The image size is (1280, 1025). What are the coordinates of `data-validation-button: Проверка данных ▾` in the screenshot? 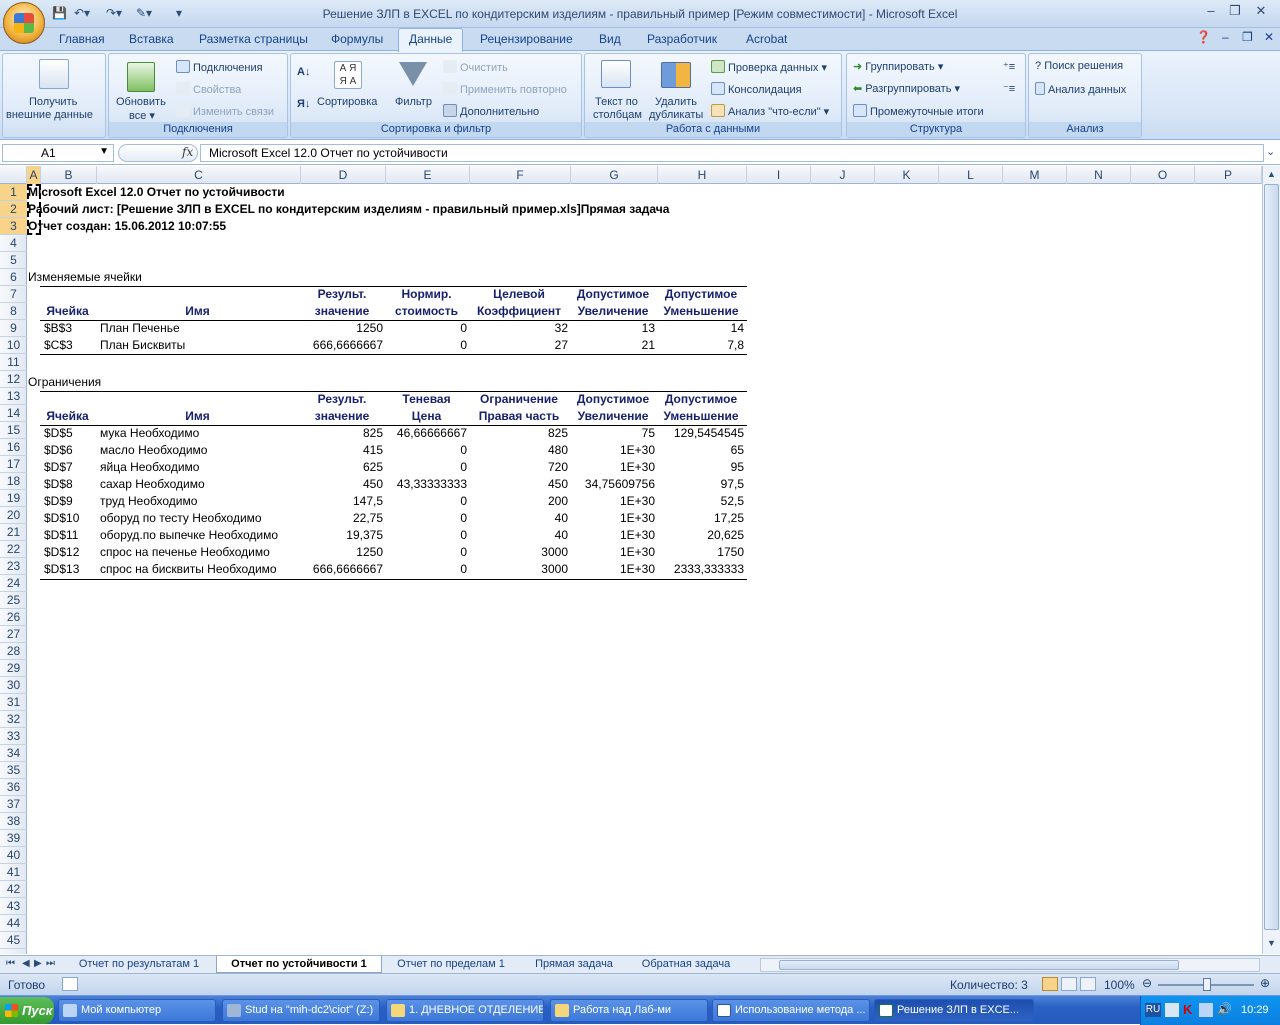 It's located at (769, 67).